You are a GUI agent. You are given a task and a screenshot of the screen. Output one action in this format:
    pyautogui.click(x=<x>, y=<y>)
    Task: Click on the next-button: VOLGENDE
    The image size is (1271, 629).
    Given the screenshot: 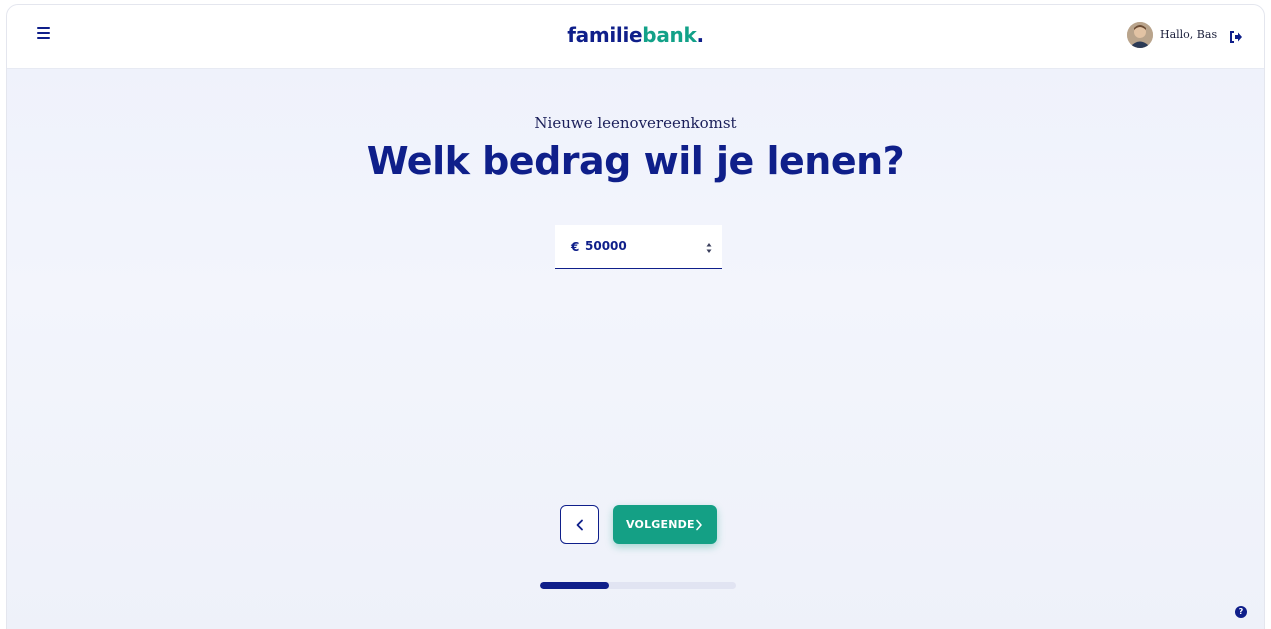 What is the action you would take?
    pyautogui.click(x=665, y=524)
    